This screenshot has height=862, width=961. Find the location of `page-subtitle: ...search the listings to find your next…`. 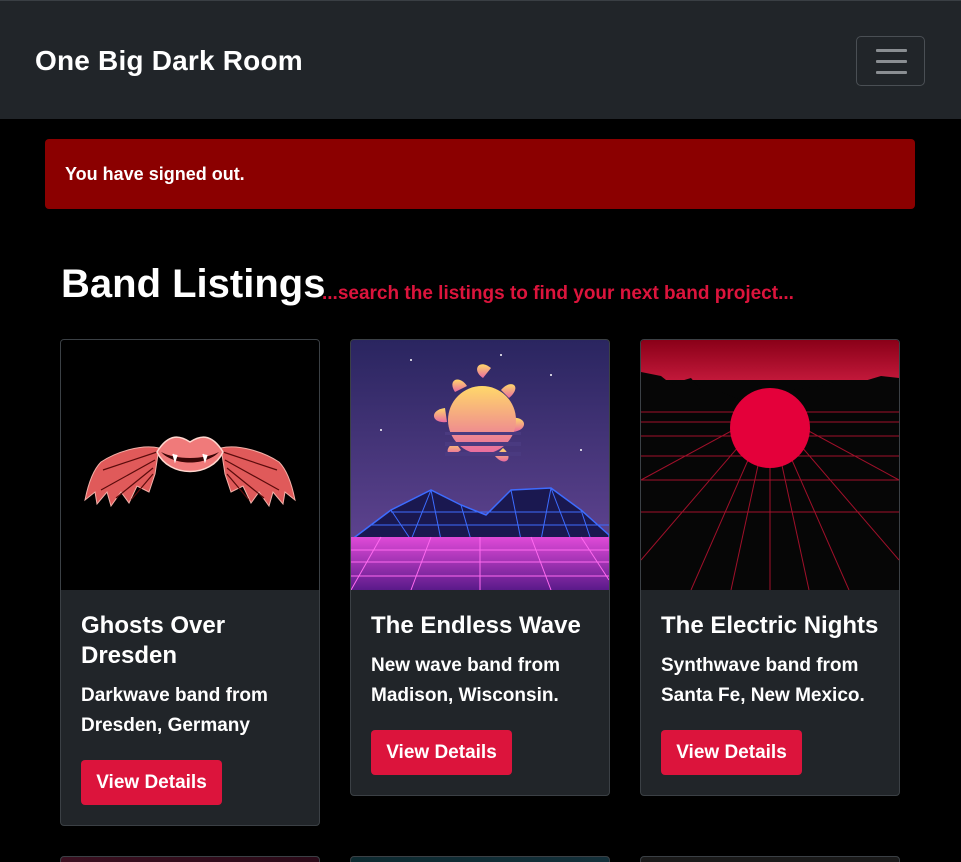

page-subtitle: ...search the listings to find your next… is located at coordinates (558, 293).